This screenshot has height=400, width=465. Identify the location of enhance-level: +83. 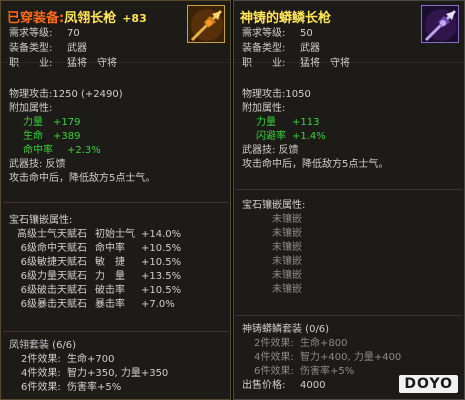
(134, 18).